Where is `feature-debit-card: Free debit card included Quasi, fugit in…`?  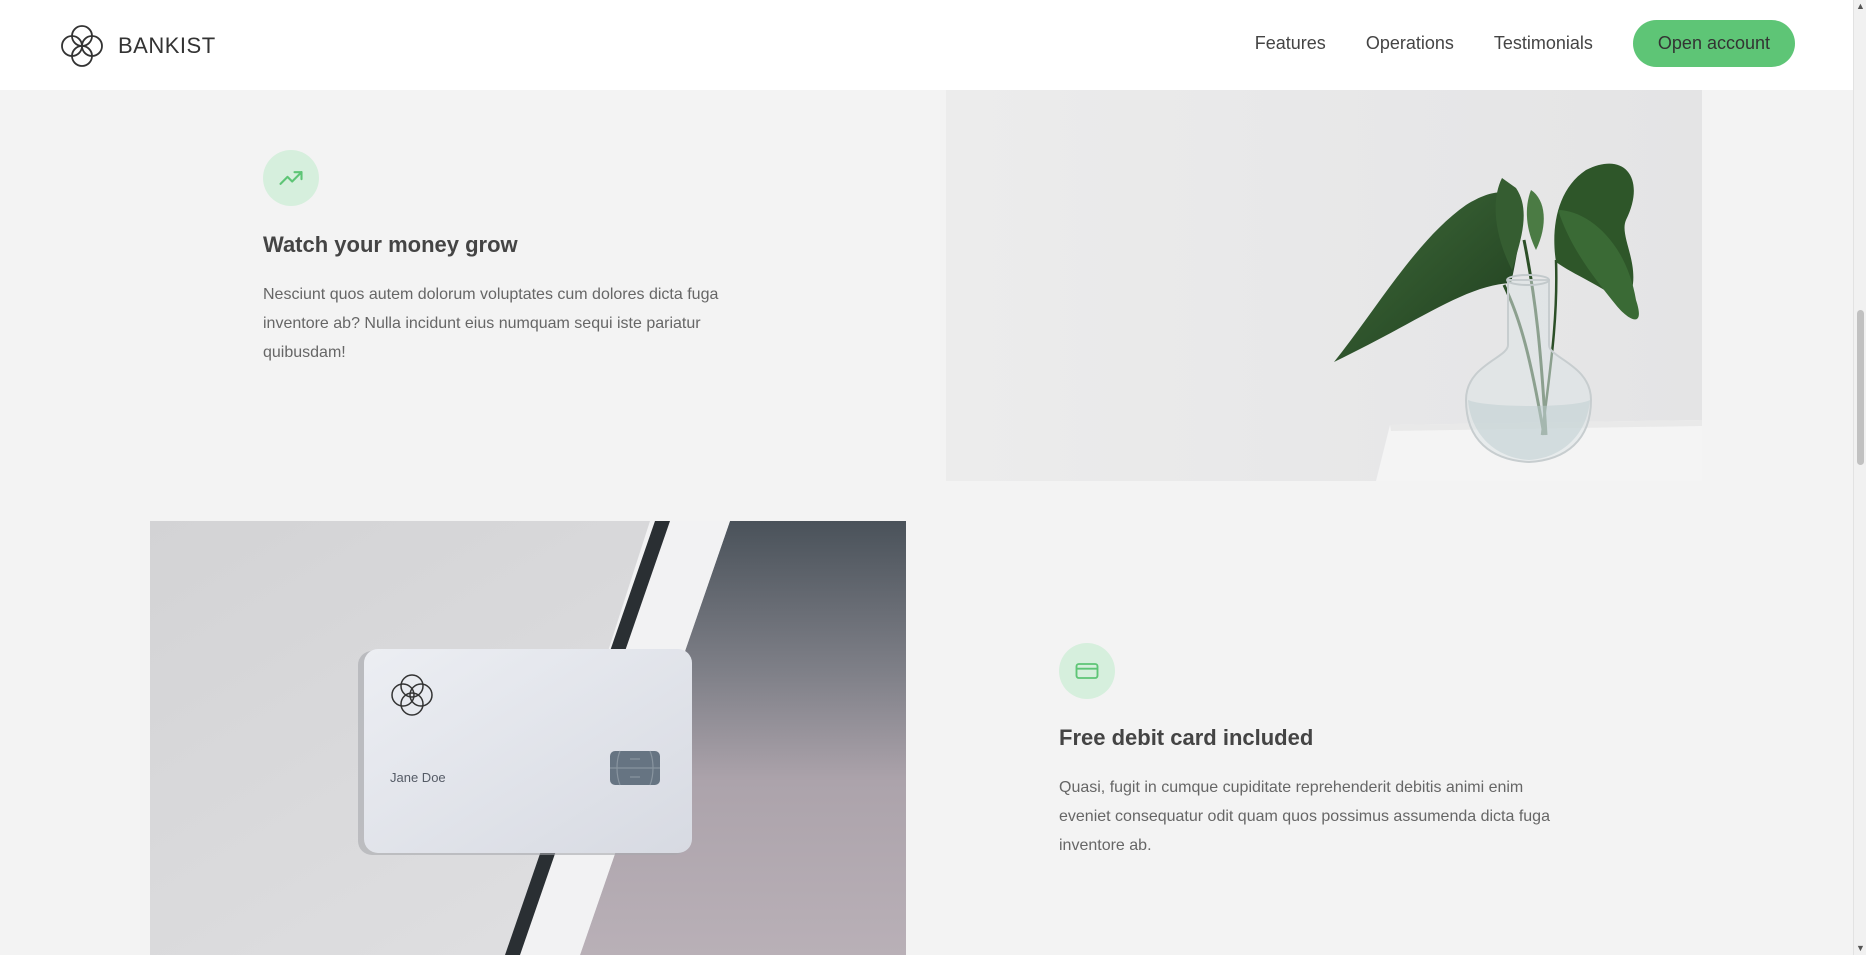 feature-debit-card: Free debit card included Quasi, fugit in… is located at coordinates (1319, 751).